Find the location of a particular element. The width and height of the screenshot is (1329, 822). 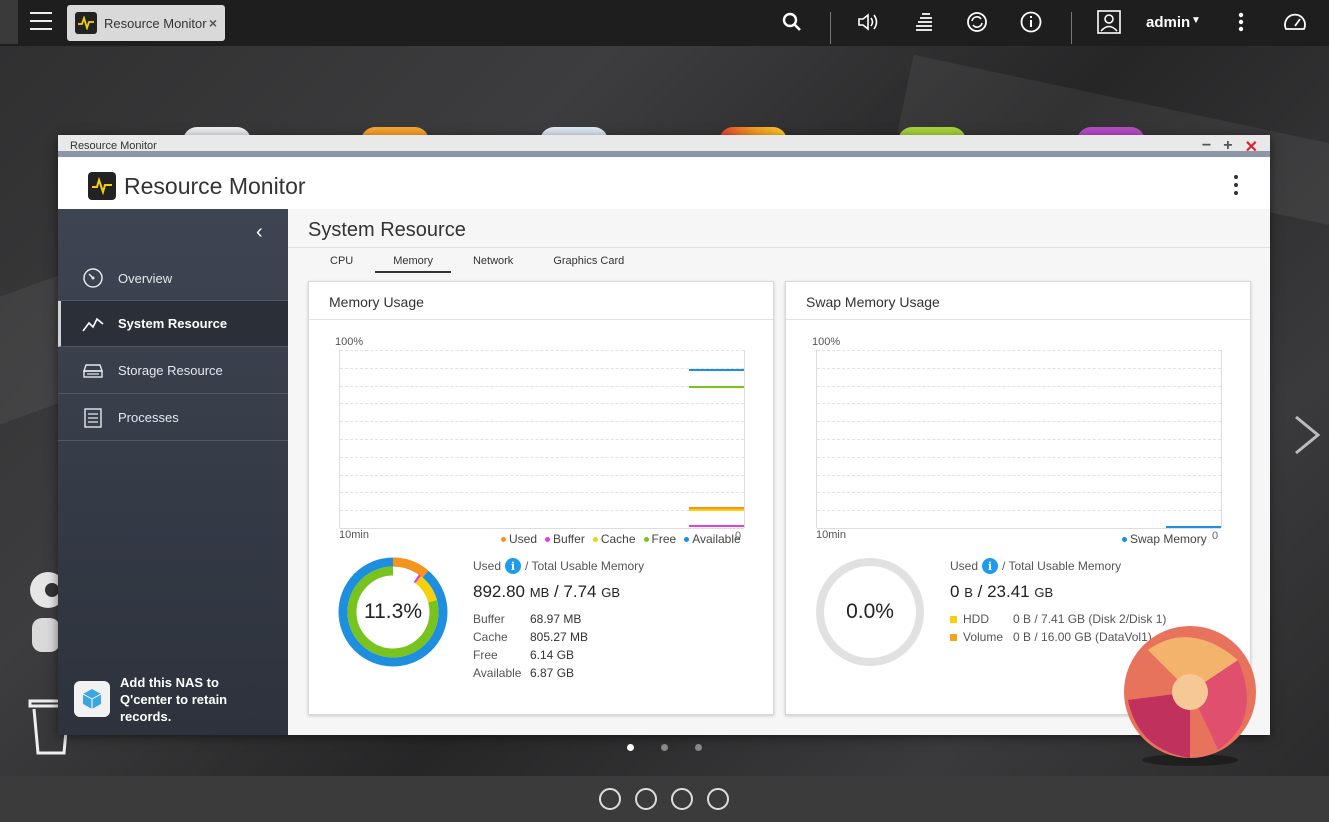

legend-label: Used is located at coordinates (523, 539).